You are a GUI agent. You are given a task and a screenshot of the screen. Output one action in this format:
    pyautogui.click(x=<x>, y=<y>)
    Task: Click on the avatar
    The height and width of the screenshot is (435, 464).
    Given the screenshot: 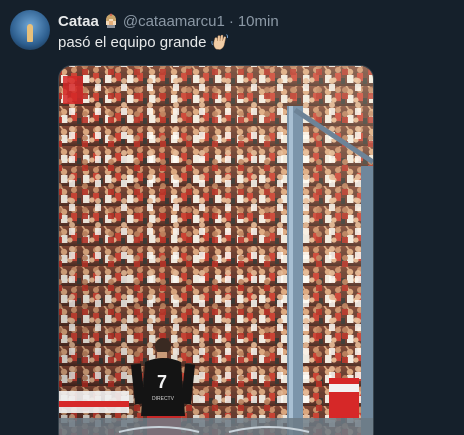 What is the action you would take?
    pyautogui.click(x=30, y=30)
    